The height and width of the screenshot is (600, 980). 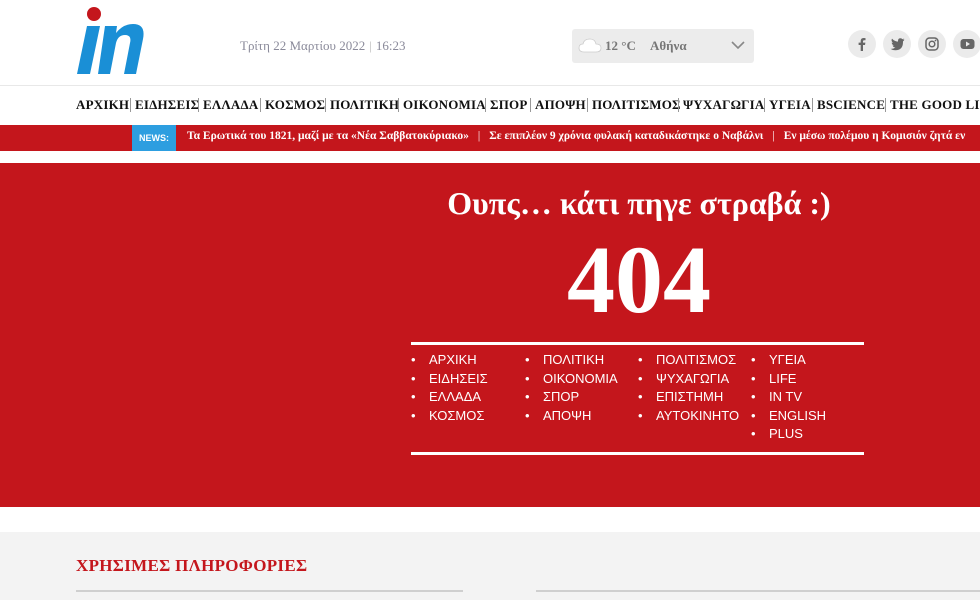 What do you see at coordinates (449, 361) in the screenshot?
I see `link-home: ΑΡΧΙΚΗ` at bounding box center [449, 361].